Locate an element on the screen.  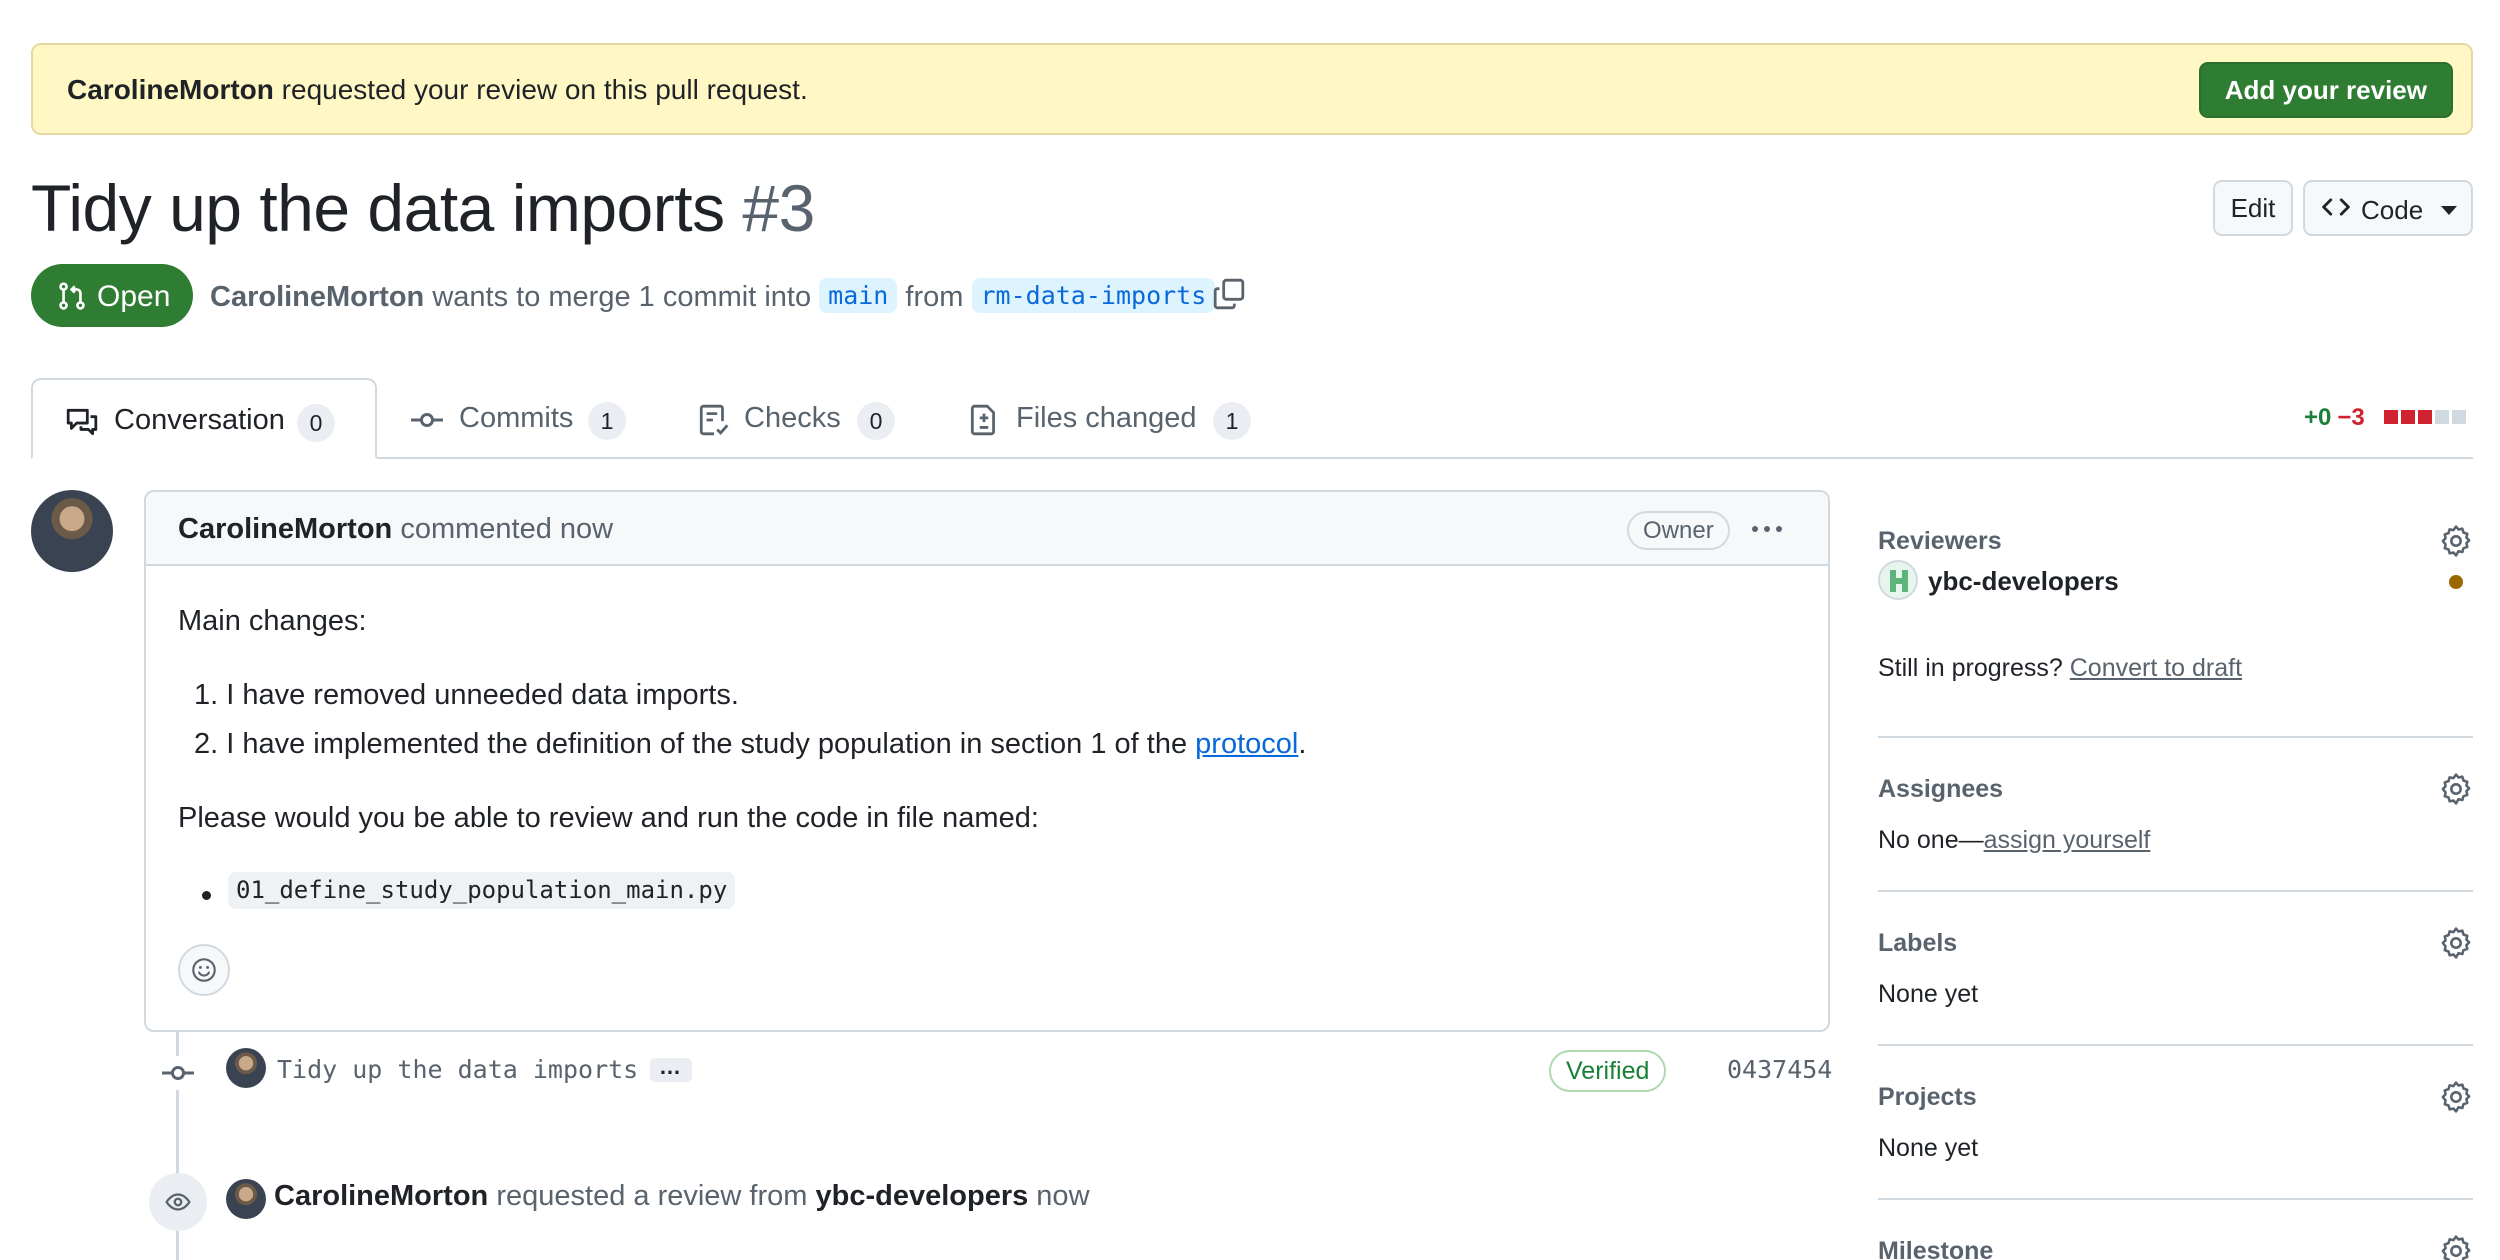
labels-value: None yet is located at coordinates (1928, 994).